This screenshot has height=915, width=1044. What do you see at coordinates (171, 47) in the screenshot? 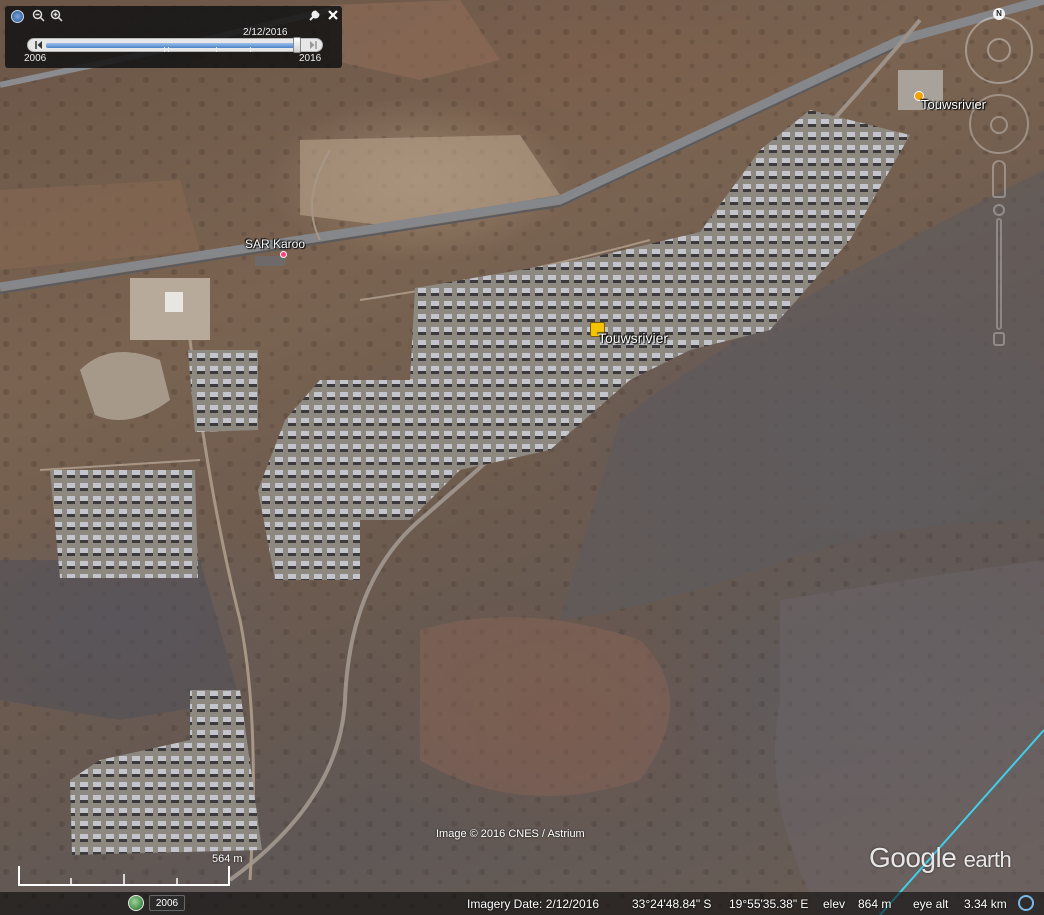
I see `time-slider-bar` at bounding box center [171, 47].